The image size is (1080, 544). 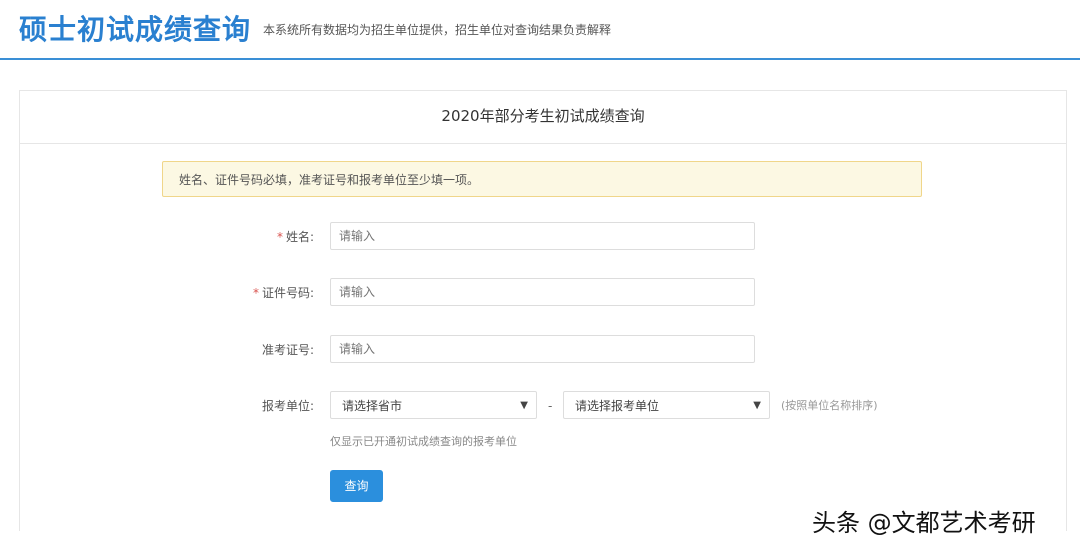 I want to click on ticket-row: 准考证号:, so click(x=543, y=350).